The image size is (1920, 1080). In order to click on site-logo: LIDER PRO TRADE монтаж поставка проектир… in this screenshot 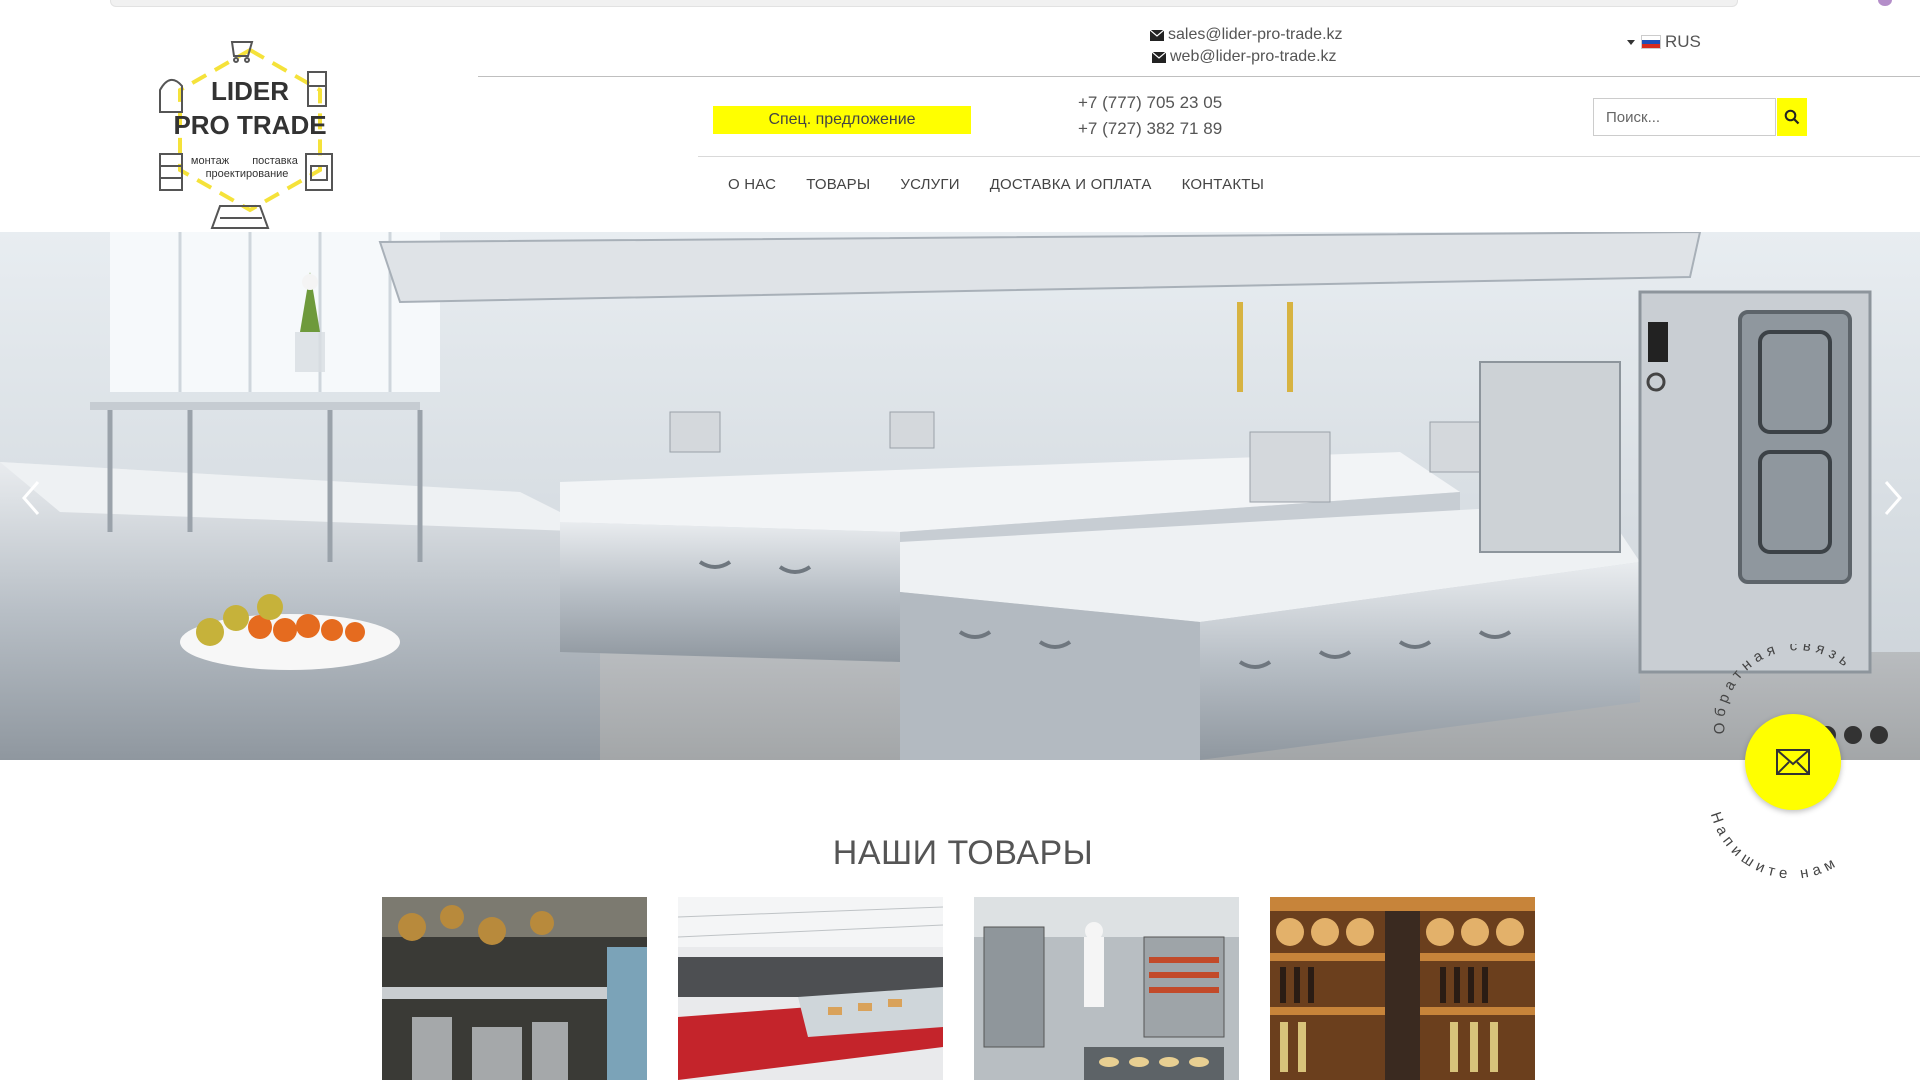, I will do `click(250, 137)`.